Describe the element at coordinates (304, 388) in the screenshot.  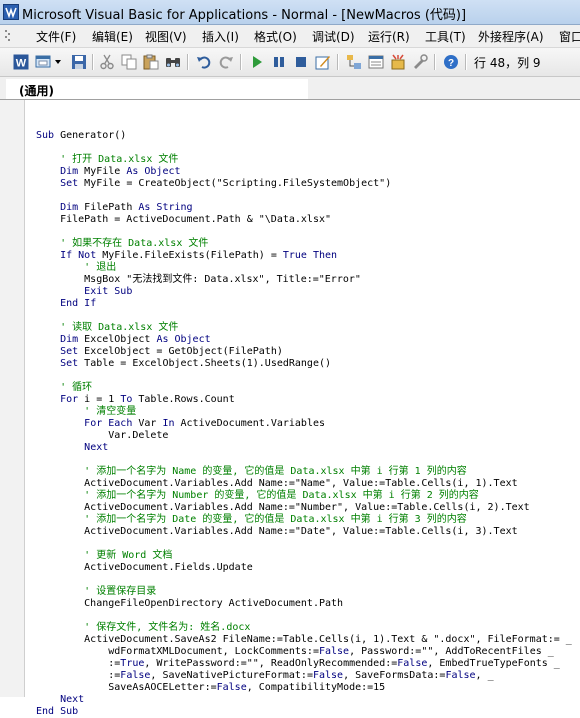
I see `code-line: ' 循环` at that location.